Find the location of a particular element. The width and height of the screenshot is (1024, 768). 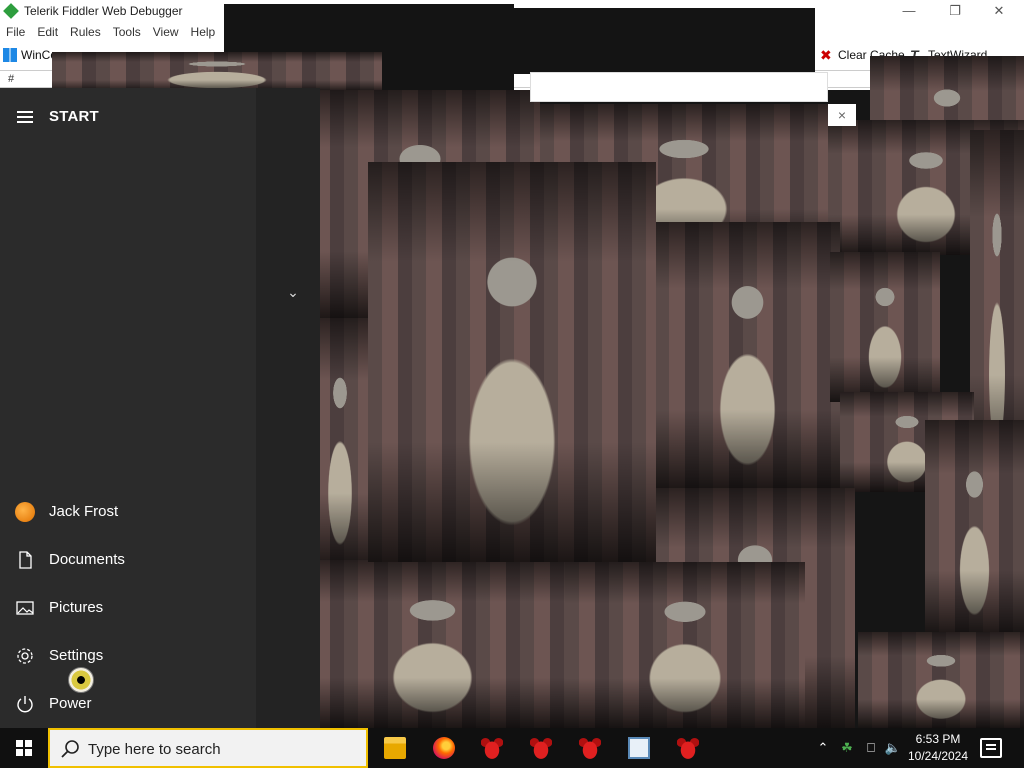

network-icon: ⎕ is located at coordinates (871, 748).